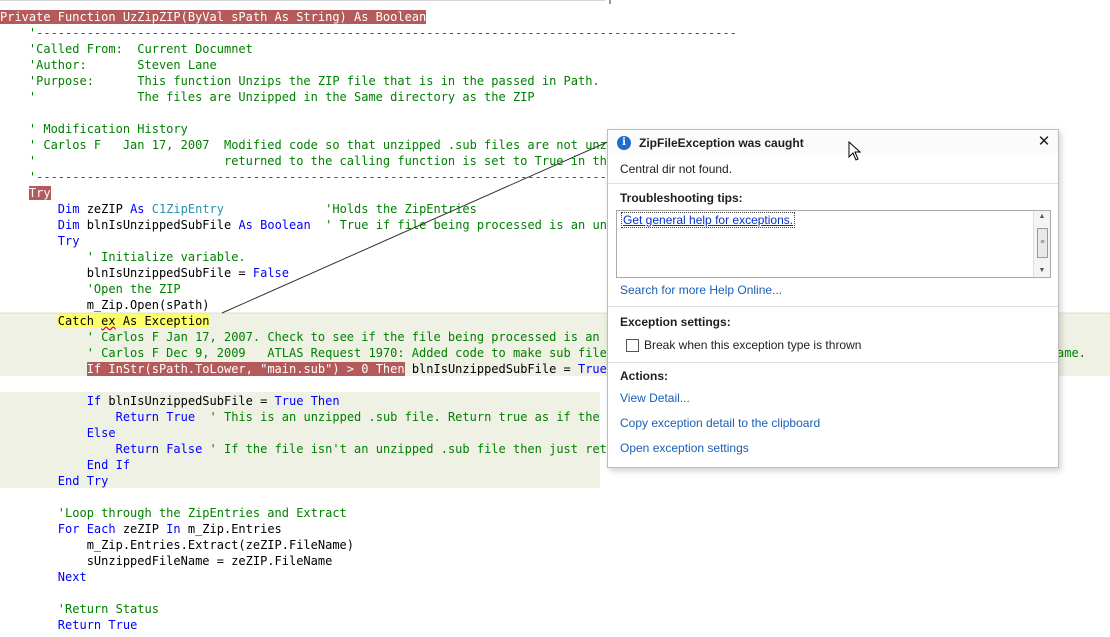 This screenshot has height=637, width=1110. Describe the element at coordinates (855, 151) in the screenshot. I see `mouse-pointer-icon` at that location.